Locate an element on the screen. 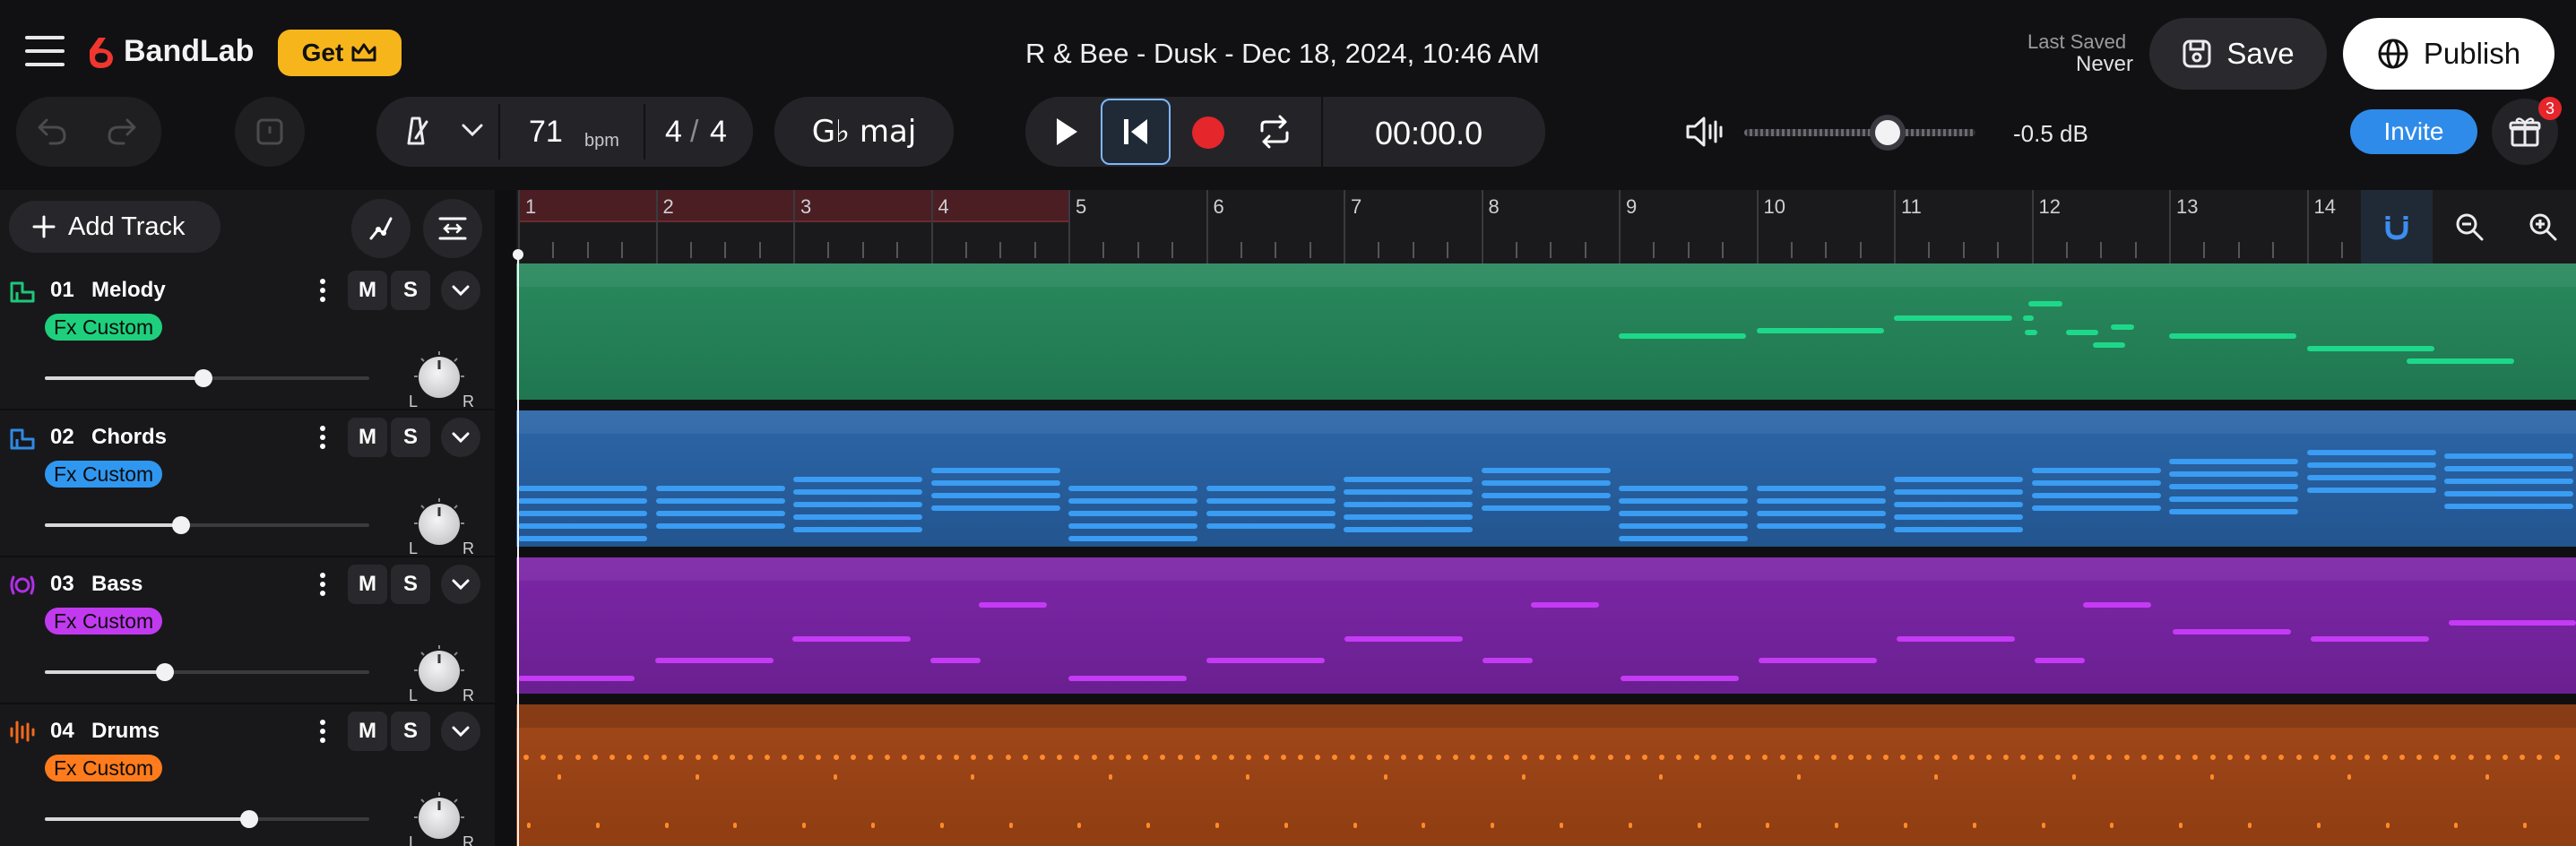  loop-icon is located at coordinates (1274, 132).